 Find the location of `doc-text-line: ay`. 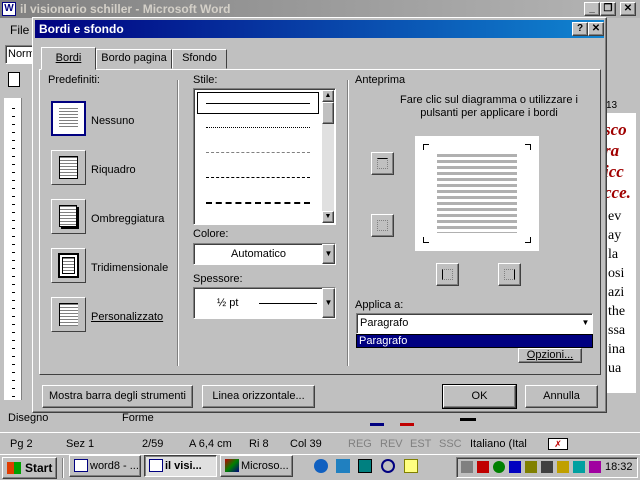

doc-text-line: ay is located at coordinates (615, 235).